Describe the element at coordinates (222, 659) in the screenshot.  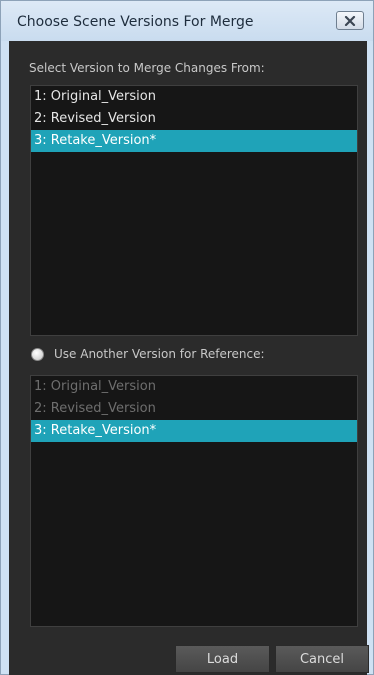
I see `load-button: Load` at that location.